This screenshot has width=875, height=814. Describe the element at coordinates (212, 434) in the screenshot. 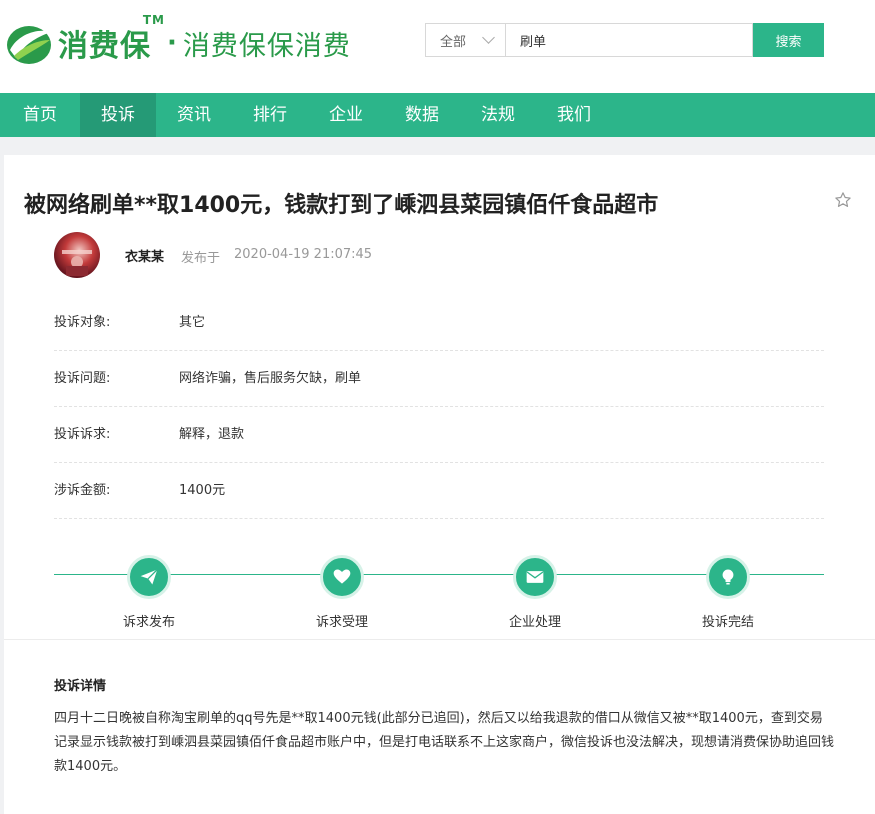

I see `field-value: 解释，退款` at that location.